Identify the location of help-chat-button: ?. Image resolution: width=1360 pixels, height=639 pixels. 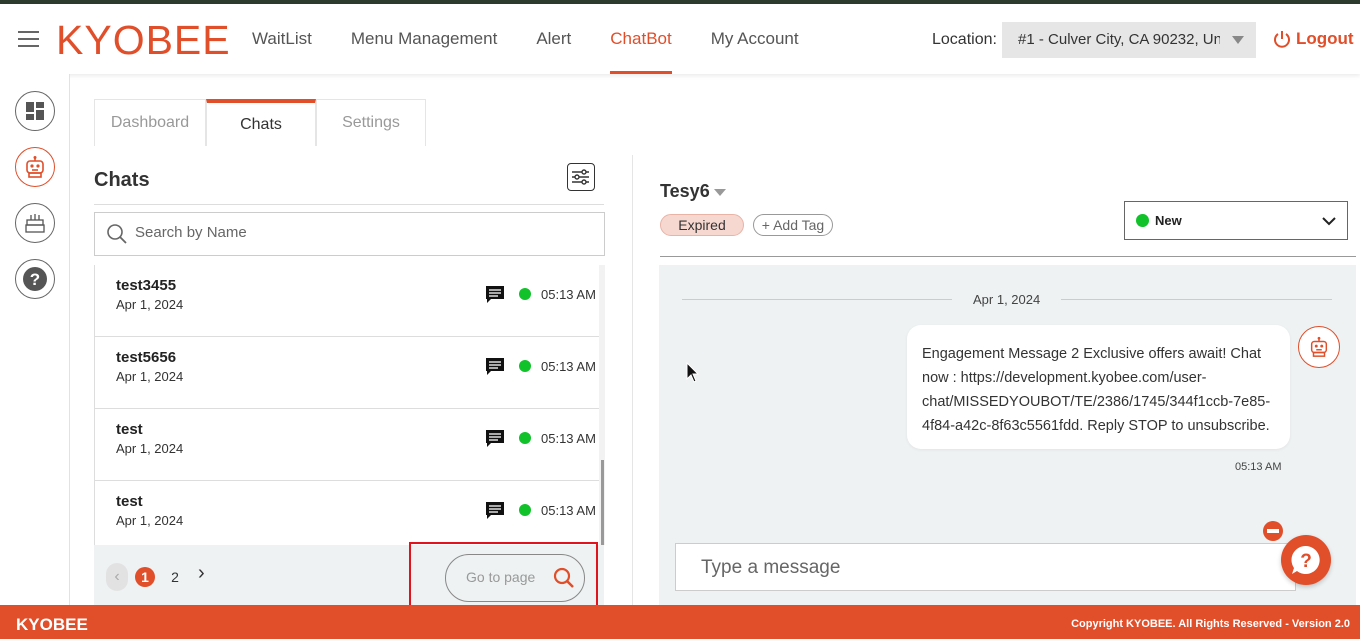
(1306, 560).